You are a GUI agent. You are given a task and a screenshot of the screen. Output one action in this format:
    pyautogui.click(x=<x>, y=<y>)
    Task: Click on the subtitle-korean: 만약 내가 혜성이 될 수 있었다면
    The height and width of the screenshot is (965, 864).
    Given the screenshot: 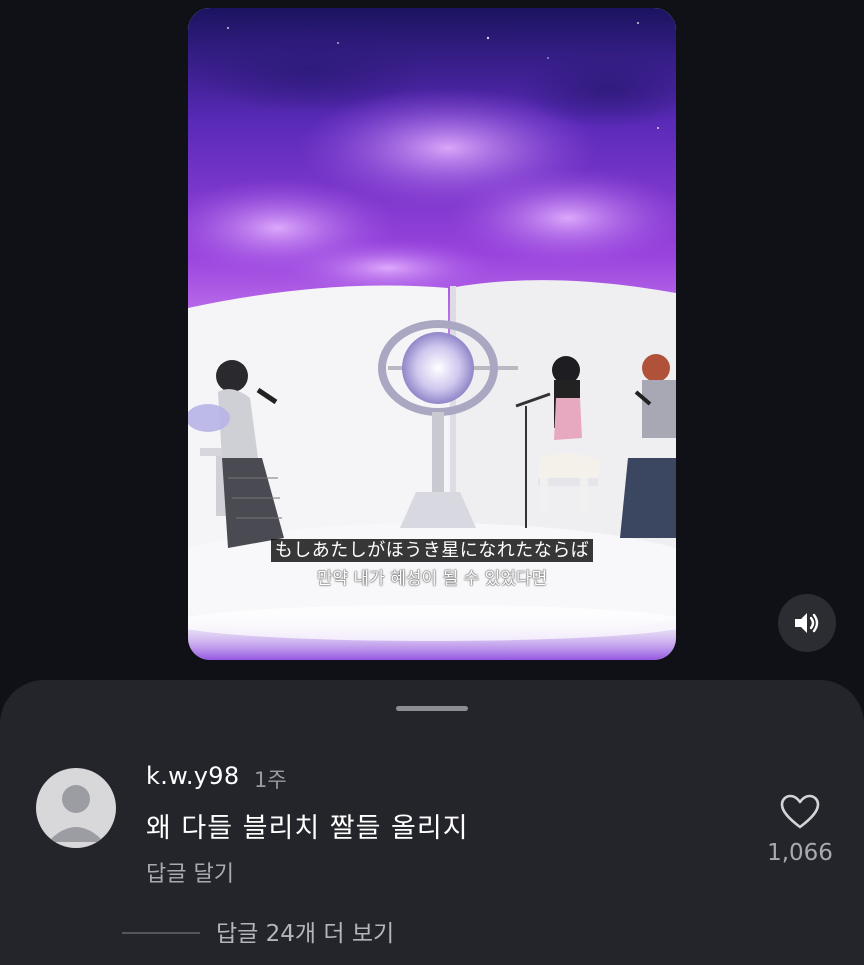 What is the action you would take?
    pyautogui.click(x=432, y=579)
    